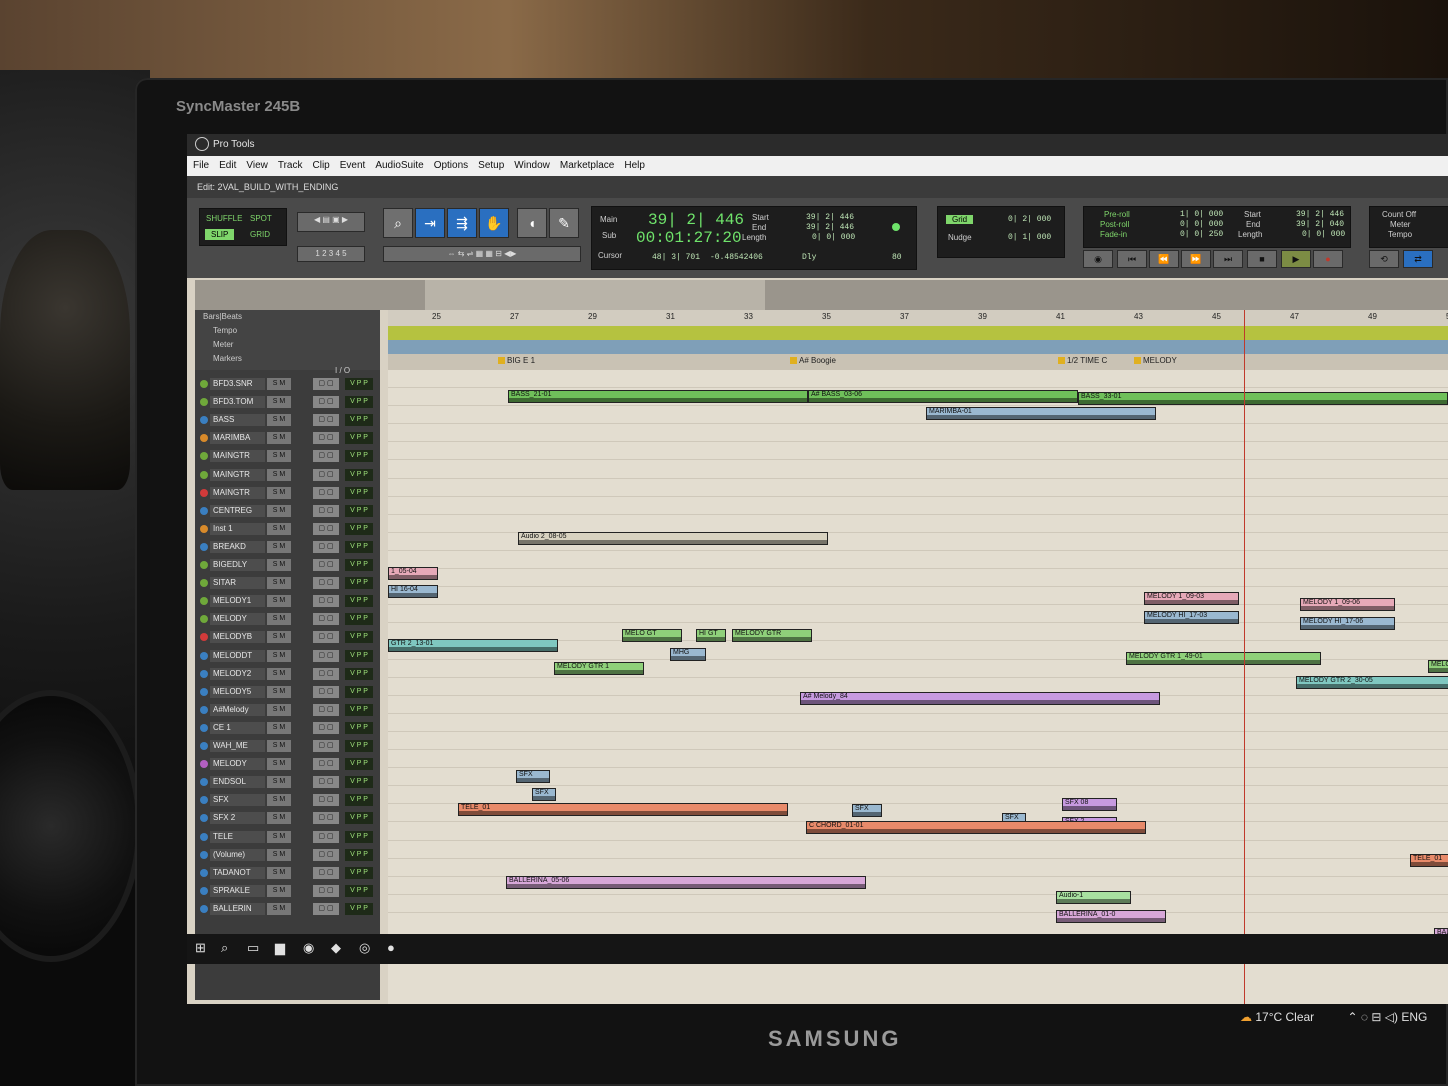 Image resolution: width=1448 pixels, height=1086 pixels. What do you see at coordinates (237, 384) in the screenshot?
I see `track-name: BFD3.SNR` at bounding box center [237, 384].